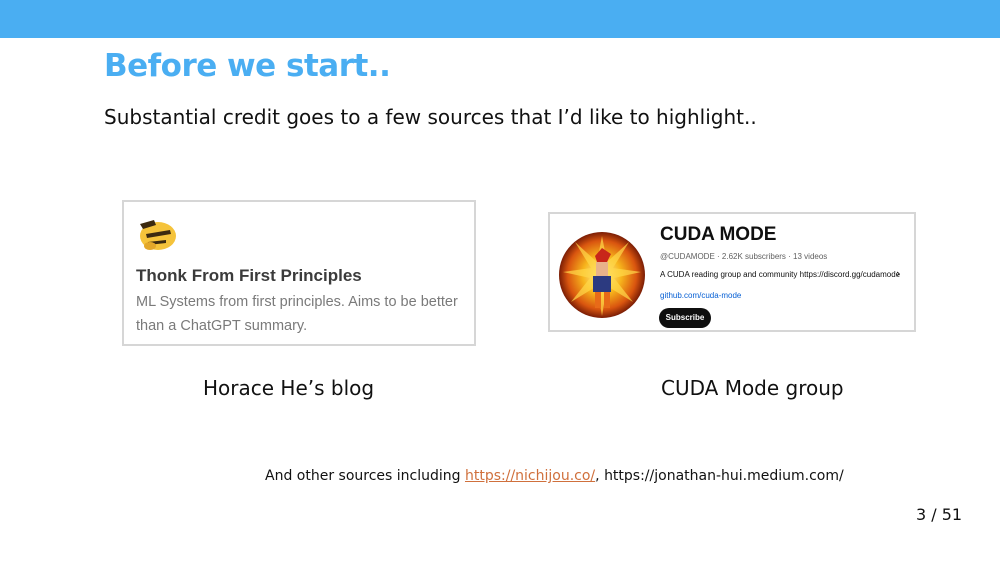 This screenshot has height=563, width=1000. Describe the element at coordinates (365, 476) in the screenshot. I see `sources-prefix: And other sources including` at that location.